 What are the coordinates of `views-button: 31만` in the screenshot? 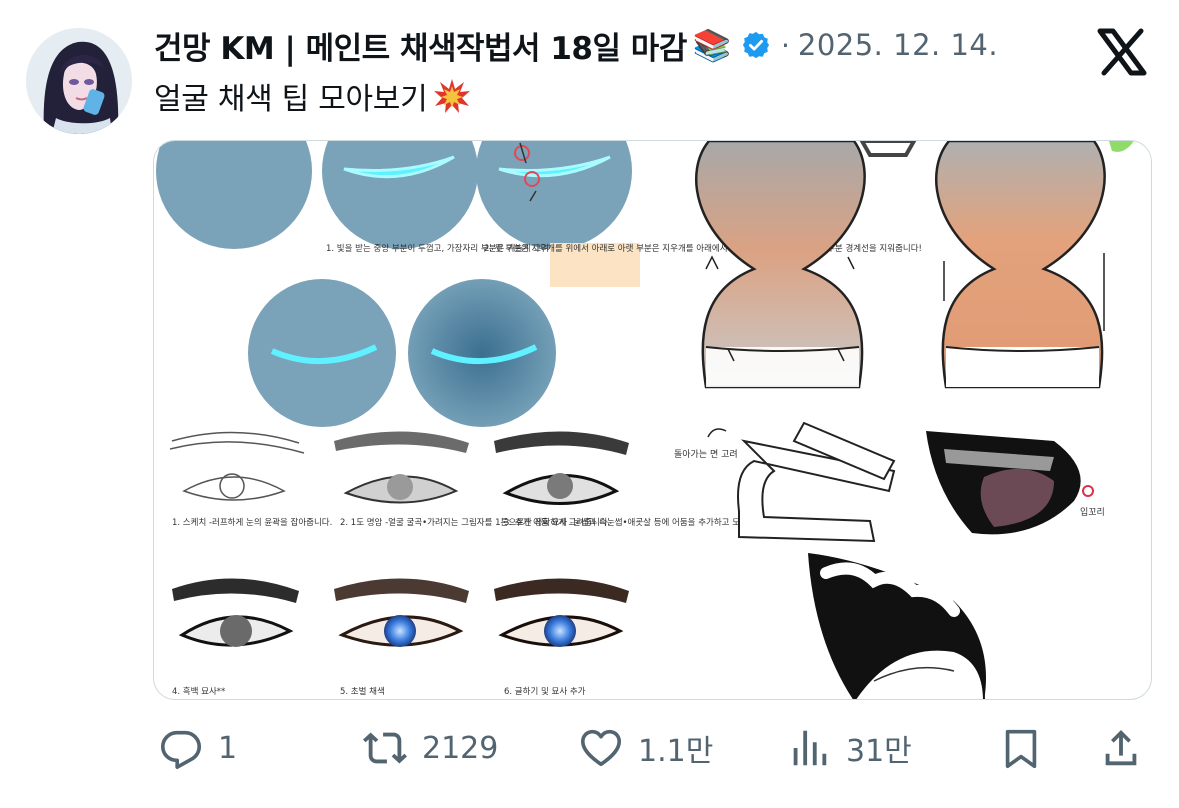 It's located at (849, 748).